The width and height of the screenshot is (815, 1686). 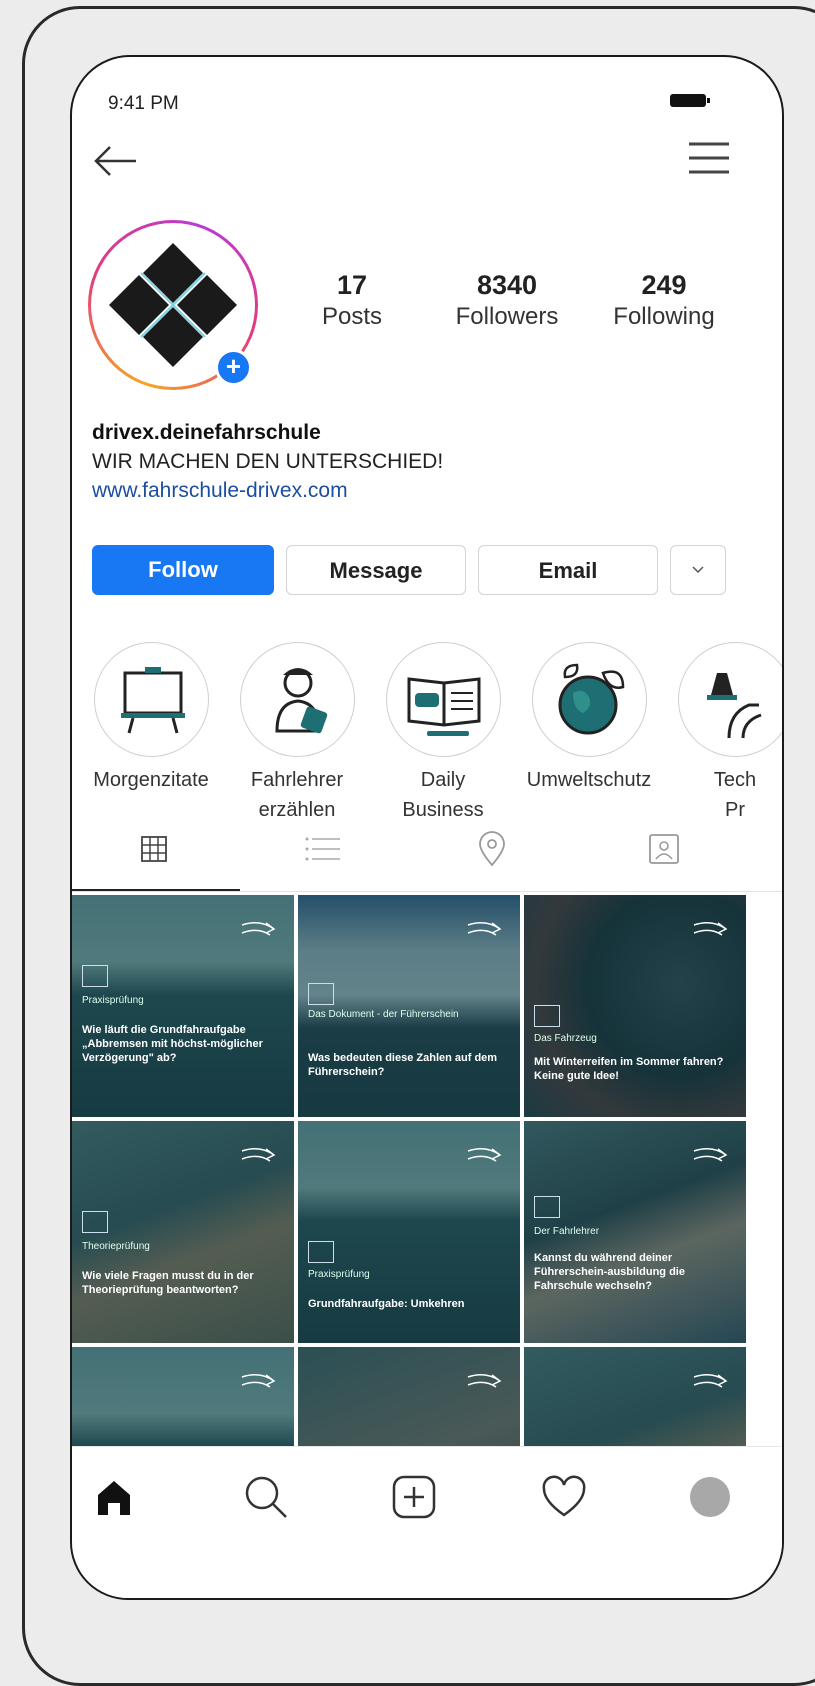 What do you see at coordinates (709, 158) in the screenshot?
I see `hamburger-menu-icon` at bounding box center [709, 158].